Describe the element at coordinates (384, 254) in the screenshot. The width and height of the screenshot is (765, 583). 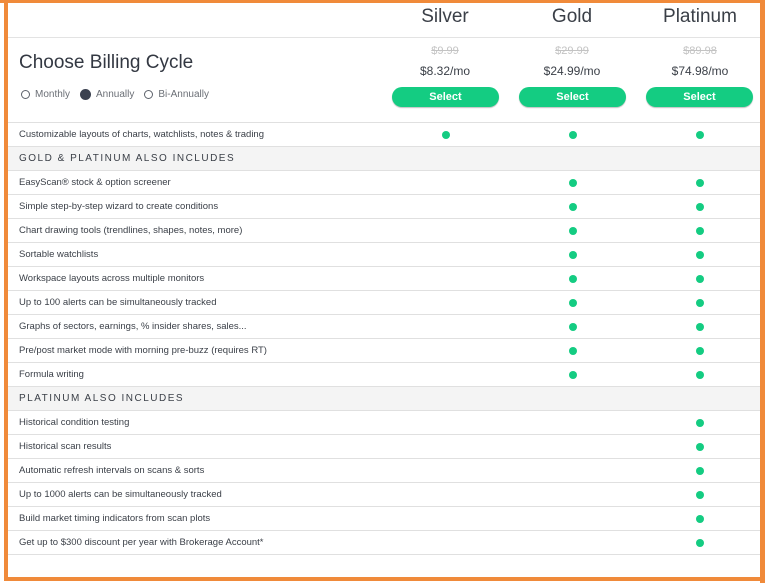
I see `feature-row: Sortable watchlists` at that location.